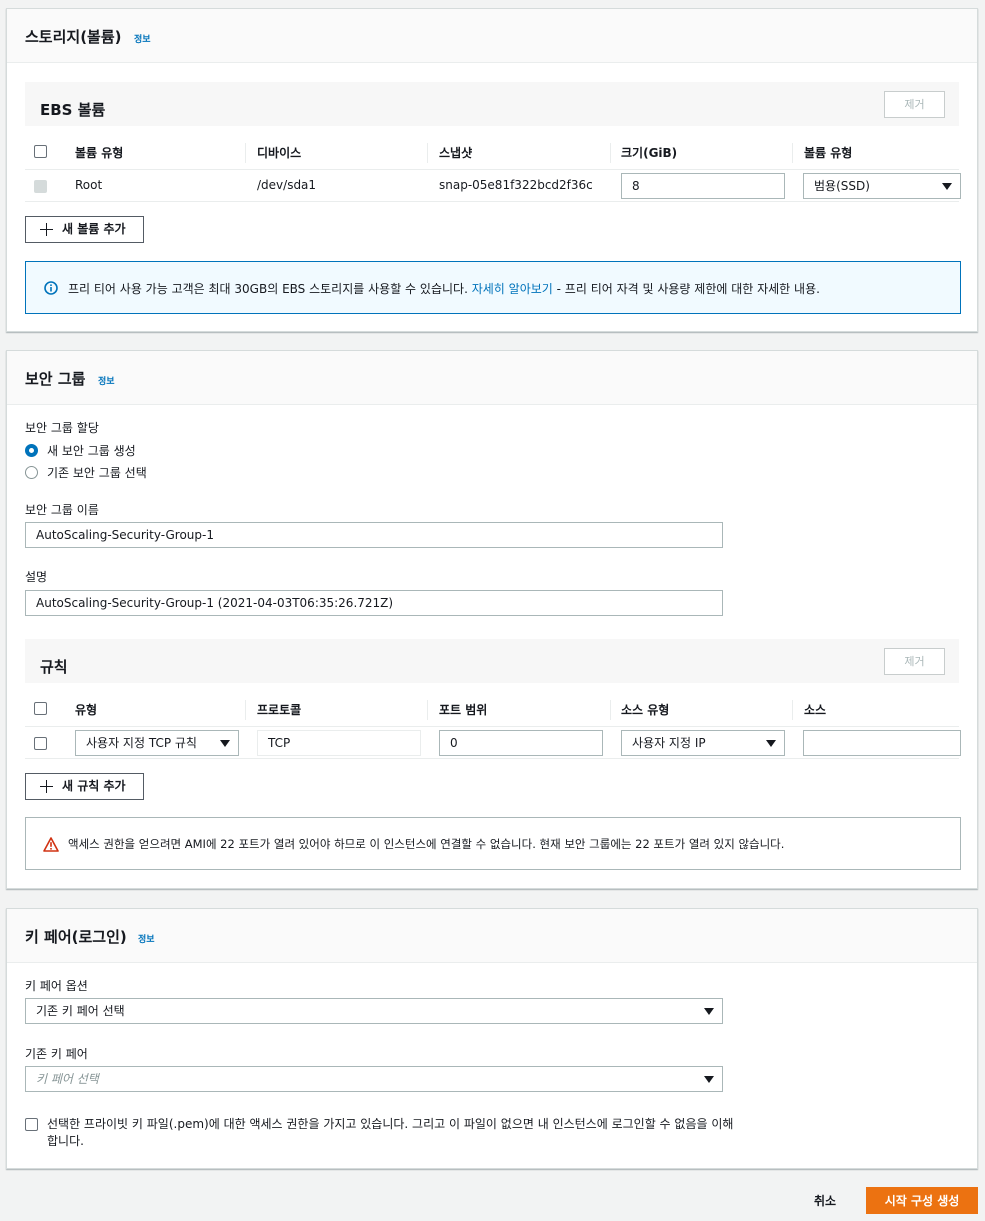 This screenshot has height=1221, width=985. What do you see at coordinates (492, 661) in the screenshot?
I see `rules-header` at bounding box center [492, 661].